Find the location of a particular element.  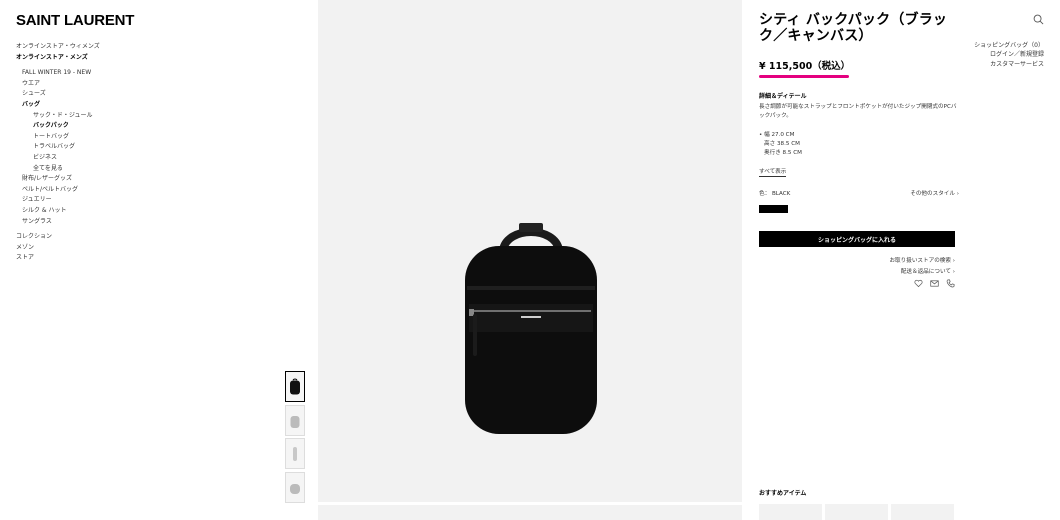

login-link: ログイン／新規登録 is located at coordinates (1009, 54).